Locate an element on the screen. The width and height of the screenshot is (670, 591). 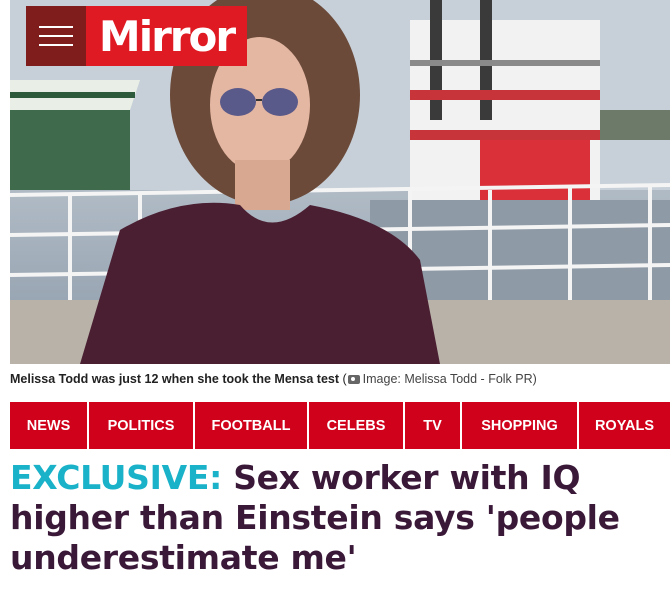
nav-item-celebs: CELEBS is located at coordinates (357, 425).